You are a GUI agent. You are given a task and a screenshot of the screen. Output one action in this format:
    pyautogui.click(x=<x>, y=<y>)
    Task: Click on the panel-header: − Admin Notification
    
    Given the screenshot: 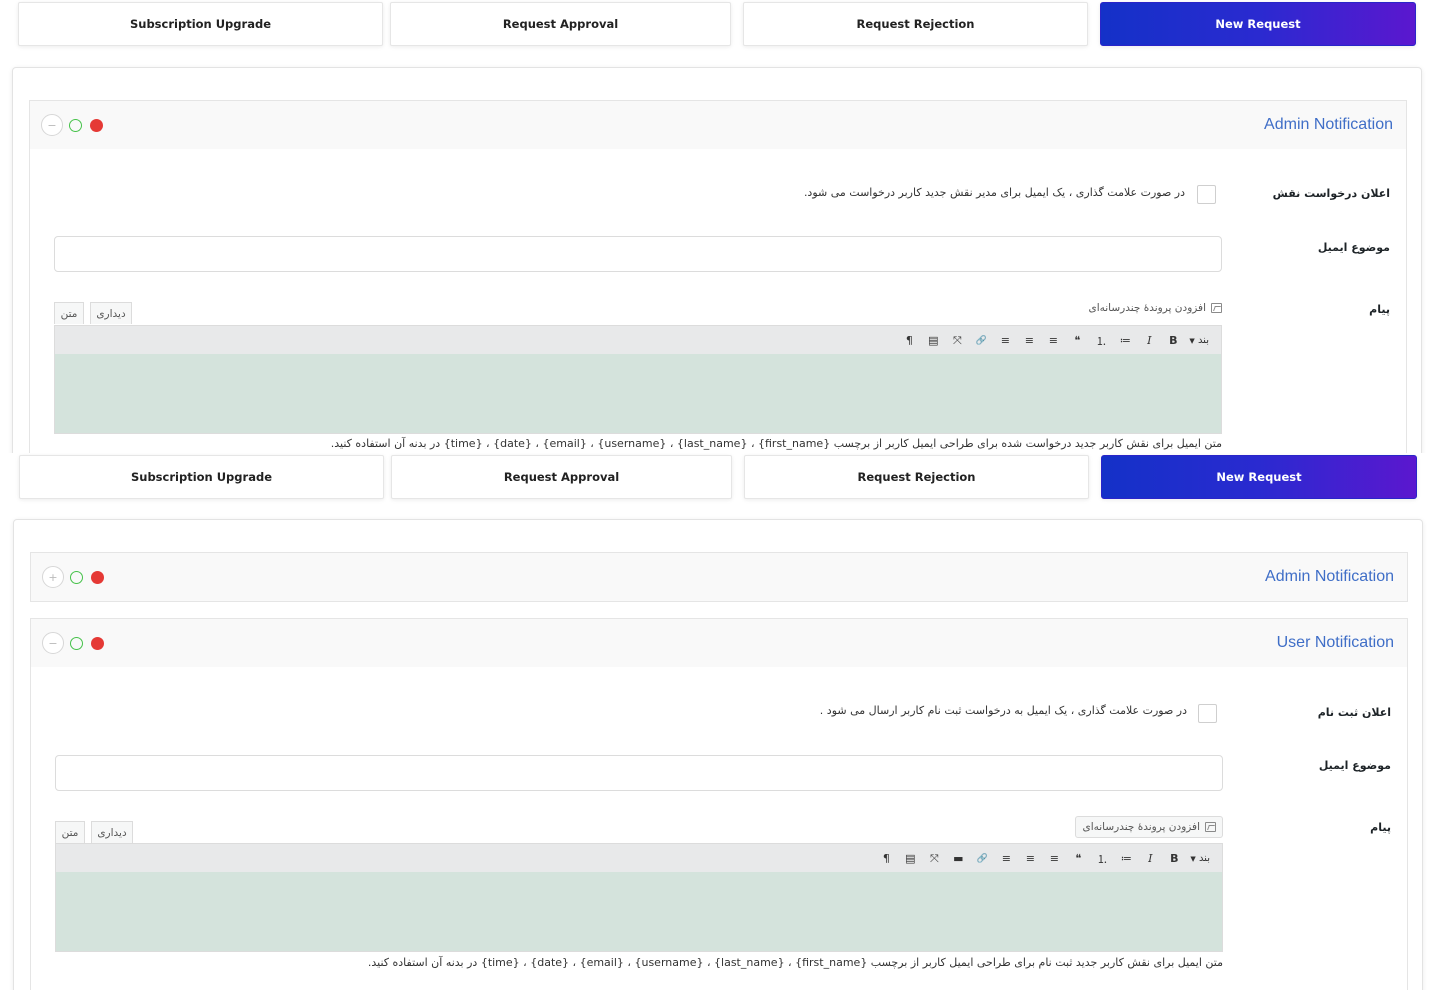 What is the action you would take?
    pyautogui.click(x=718, y=125)
    